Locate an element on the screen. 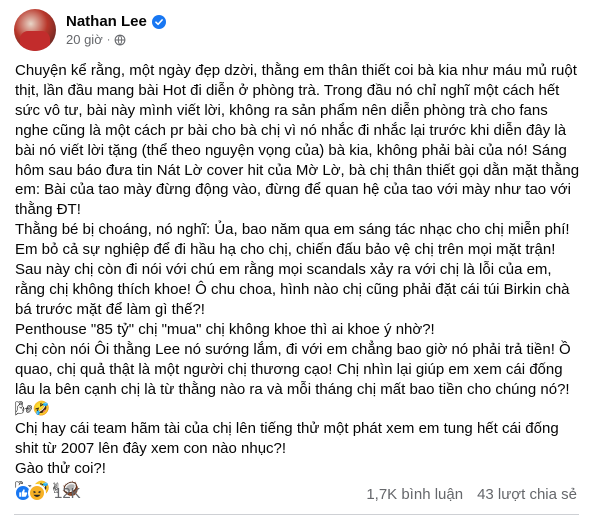  post-meta: Nathan Lee 20 giờ · is located at coordinates (116, 30).